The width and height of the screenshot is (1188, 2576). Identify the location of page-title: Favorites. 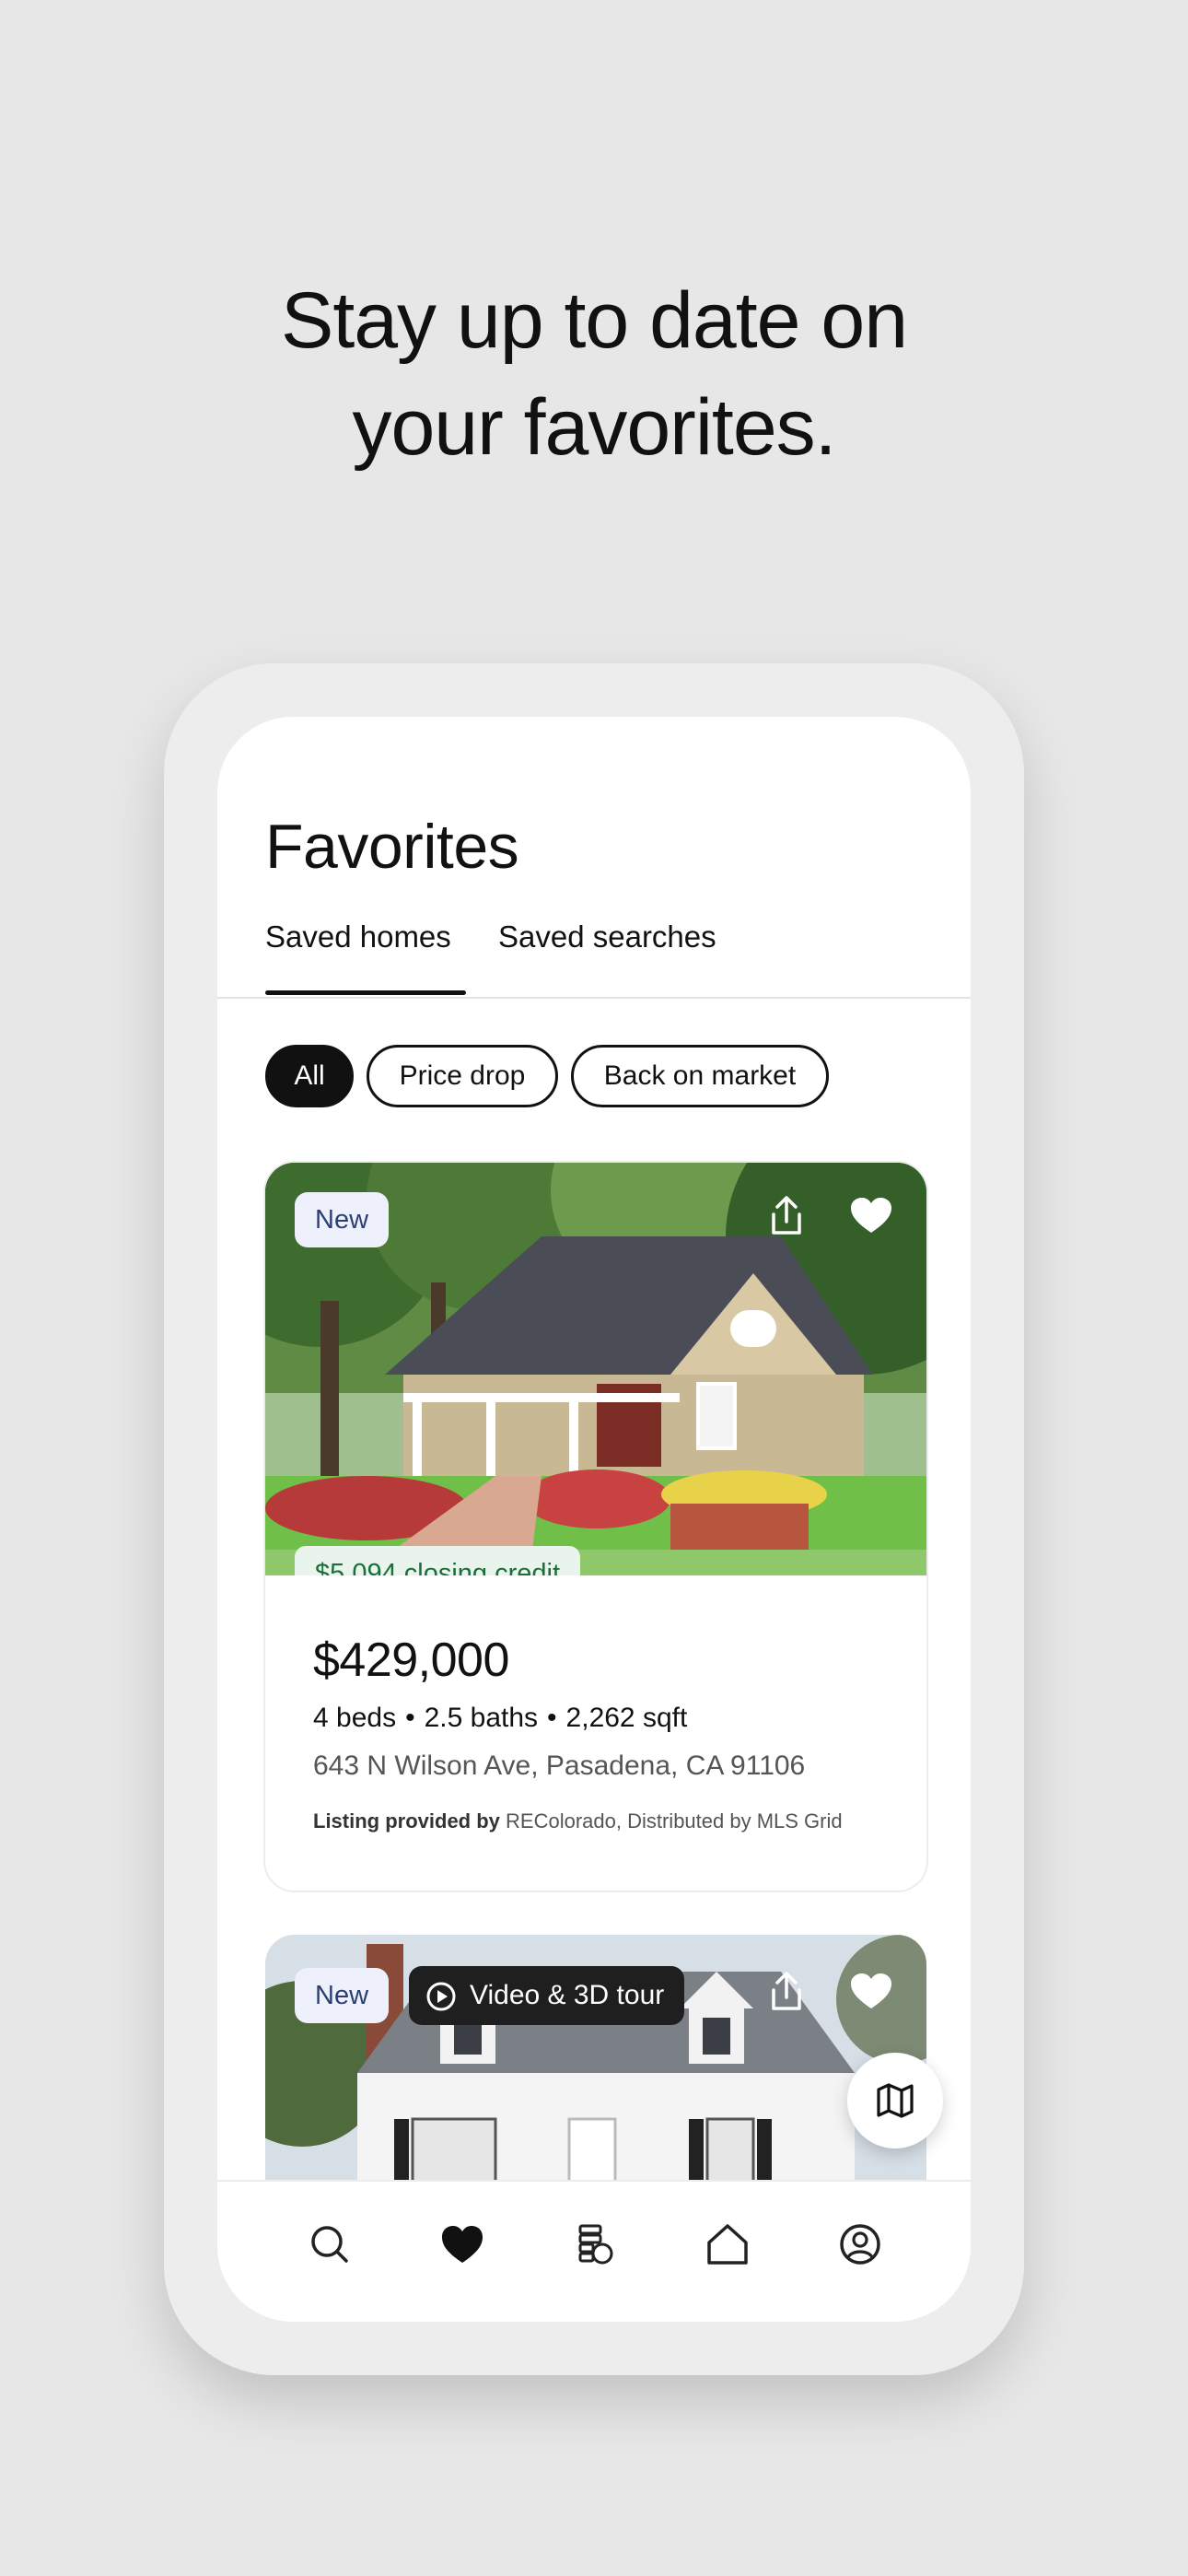
(392, 847).